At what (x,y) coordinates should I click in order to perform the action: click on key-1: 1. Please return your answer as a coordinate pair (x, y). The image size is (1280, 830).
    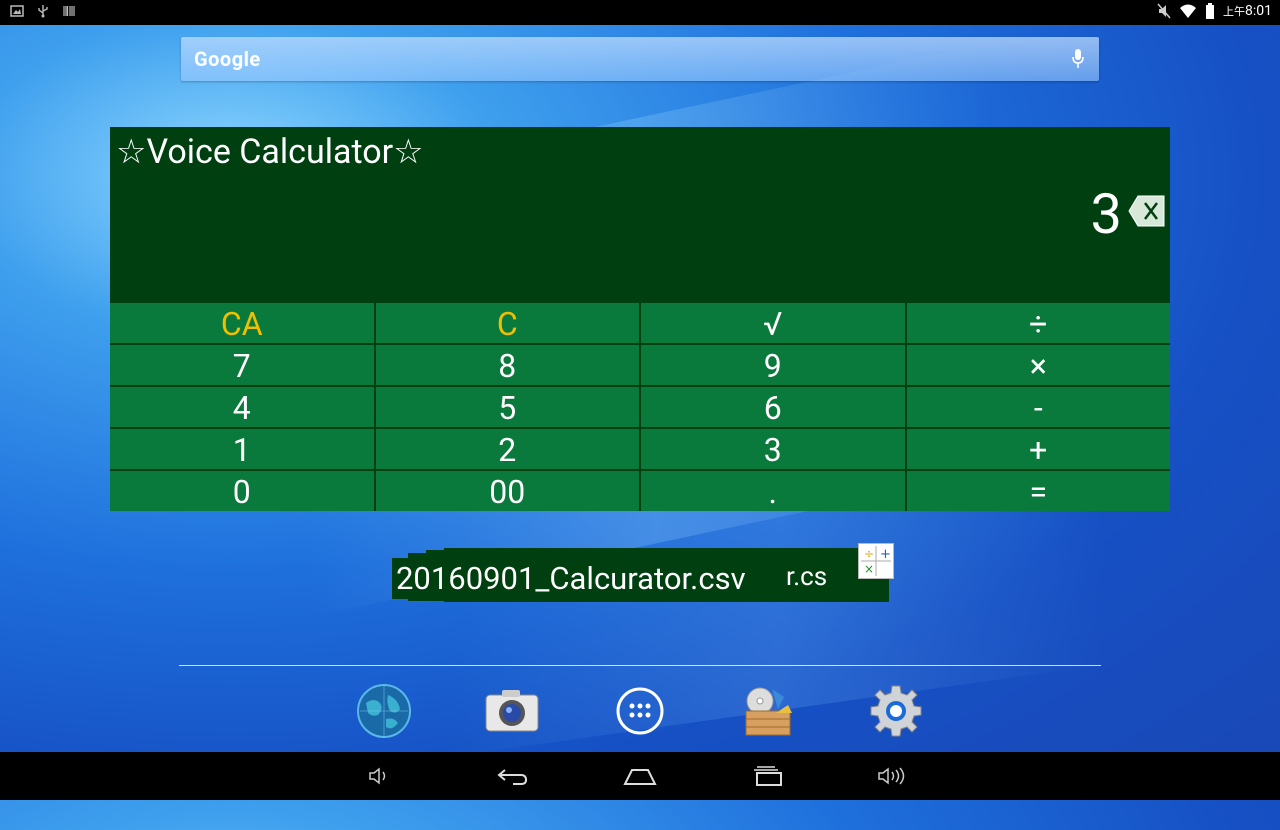
    Looking at the image, I should click on (242, 449).